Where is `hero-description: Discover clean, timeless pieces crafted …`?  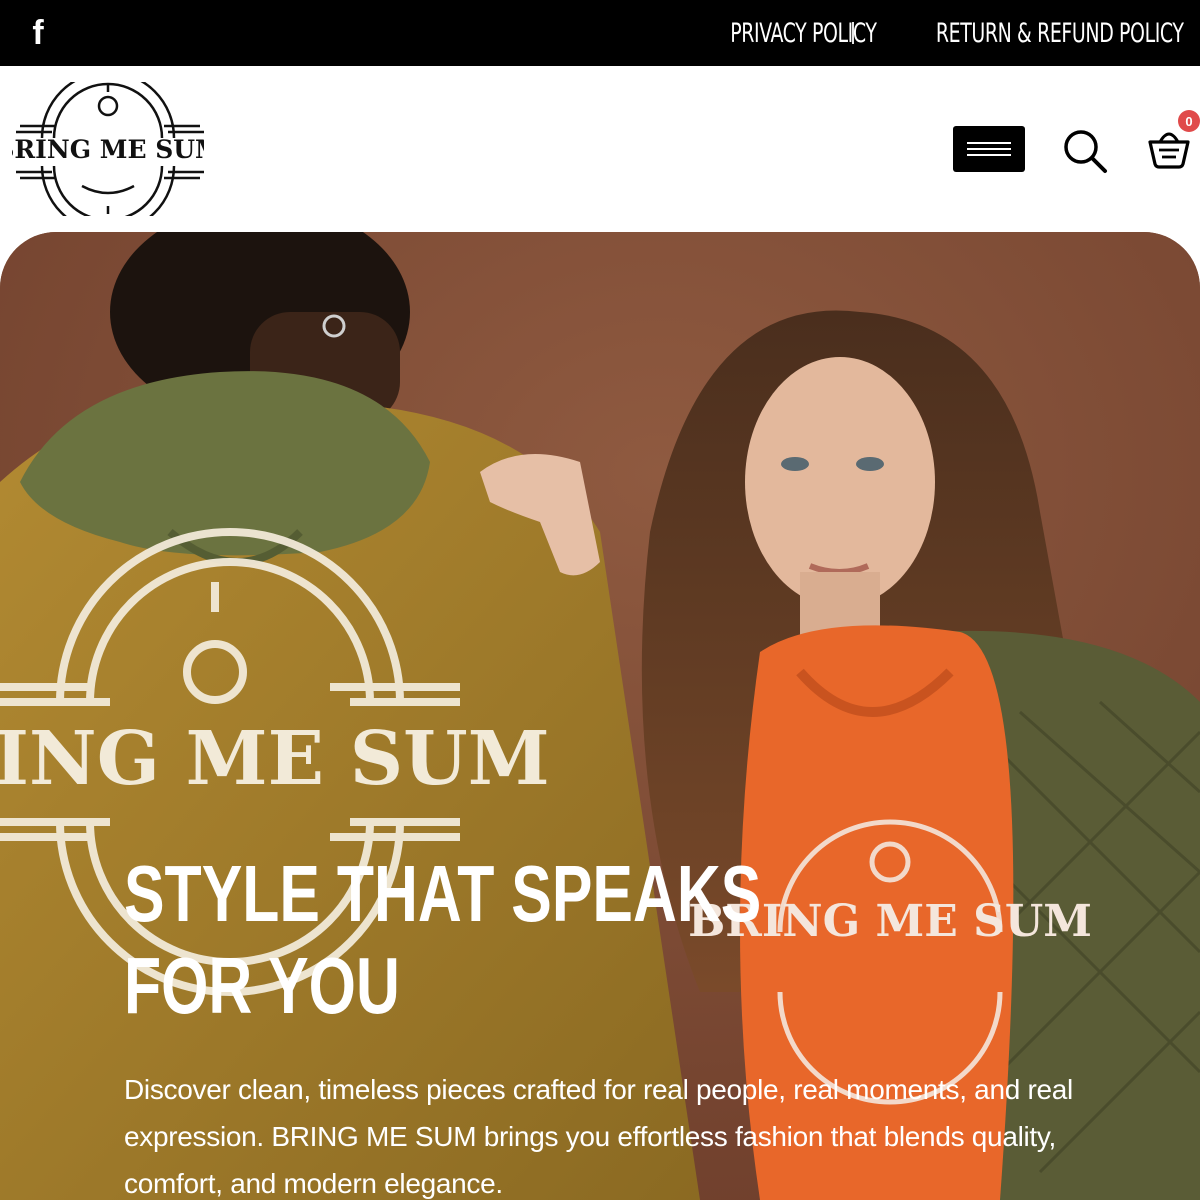
hero-description: Discover clean, timeless pieces crafted … is located at coordinates (598, 1136).